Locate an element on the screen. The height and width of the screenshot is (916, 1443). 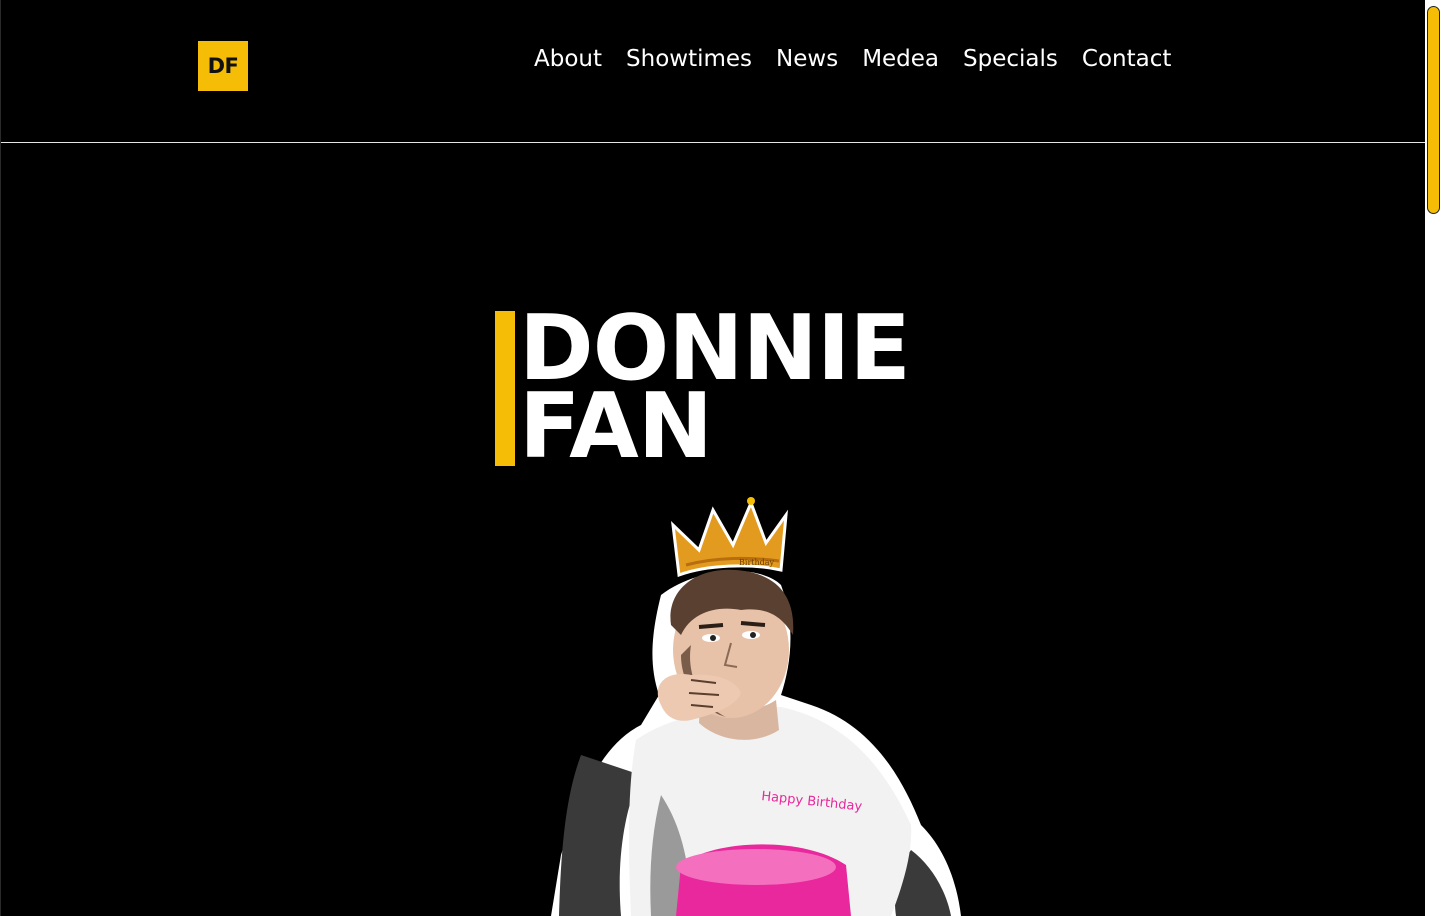
logo-link: DF is located at coordinates (223, 66).